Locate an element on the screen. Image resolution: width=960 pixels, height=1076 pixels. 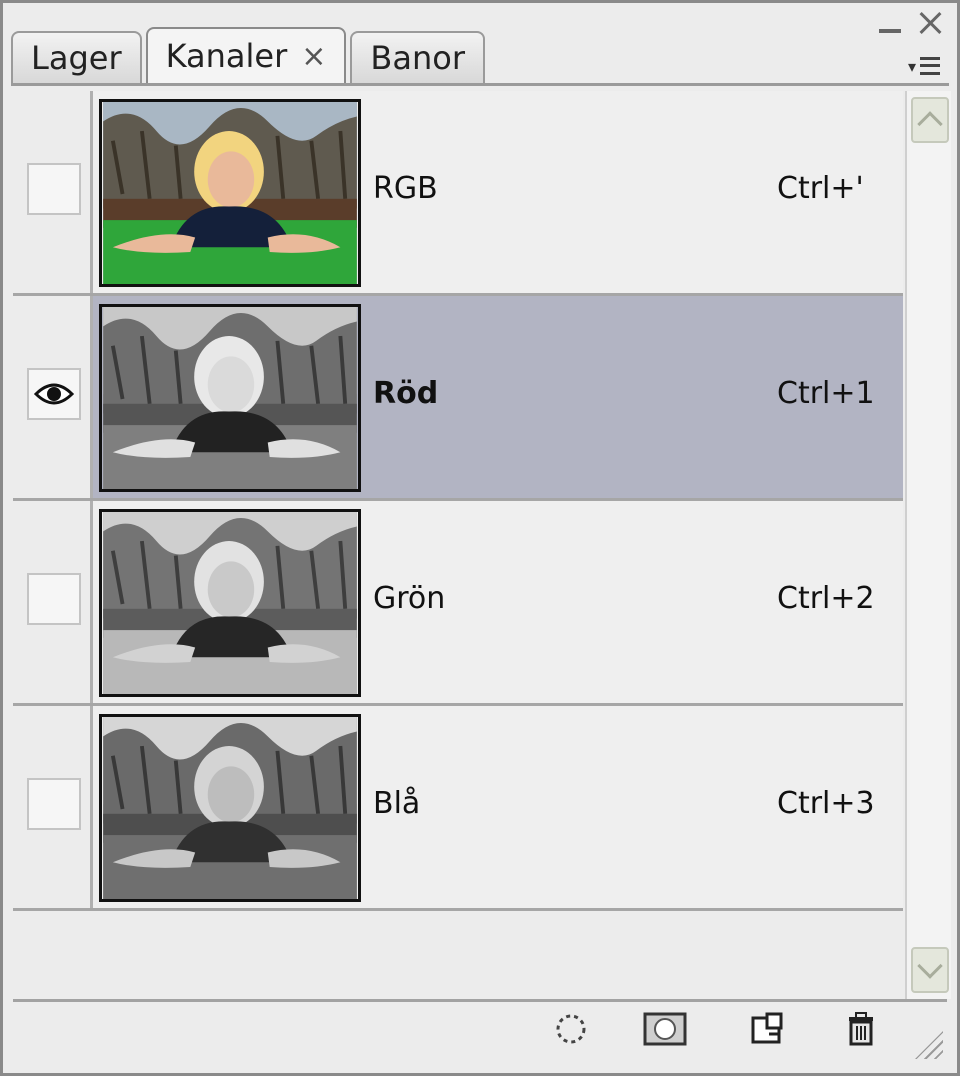
vertical-scrollbar is located at coordinates (928, 545).